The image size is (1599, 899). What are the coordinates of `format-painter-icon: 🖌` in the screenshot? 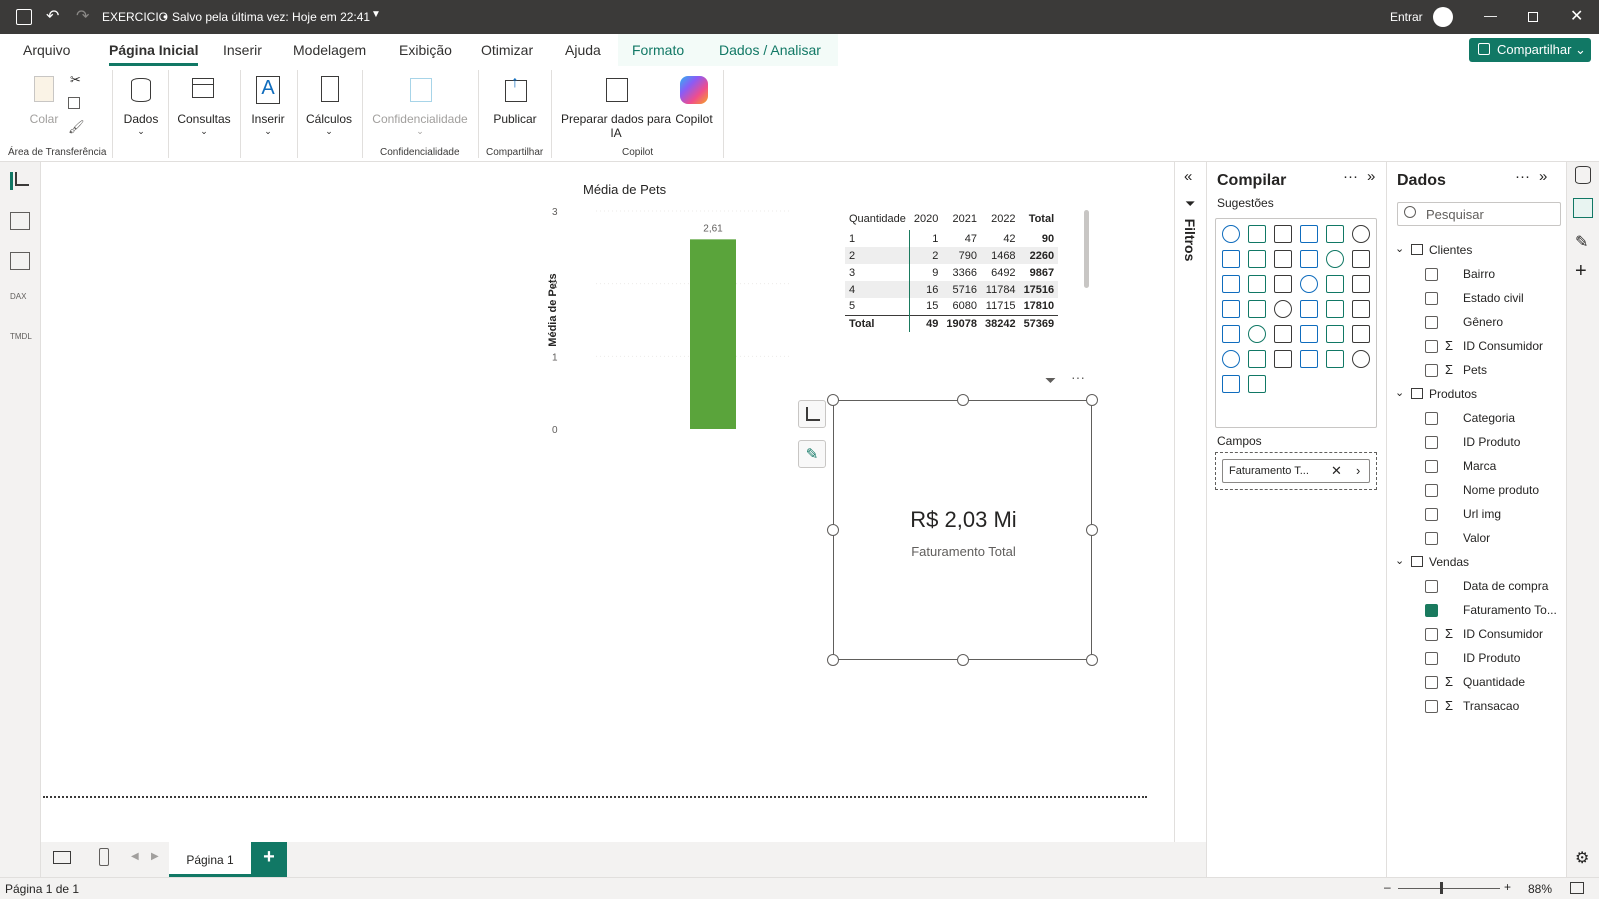 It's located at (76, 127).